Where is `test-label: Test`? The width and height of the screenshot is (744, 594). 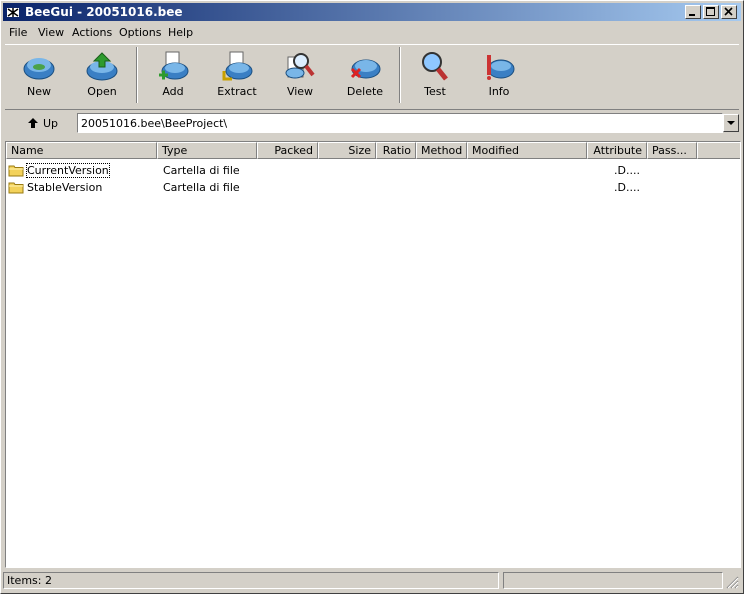 test-label: Test is located at coordinates (435, 91).